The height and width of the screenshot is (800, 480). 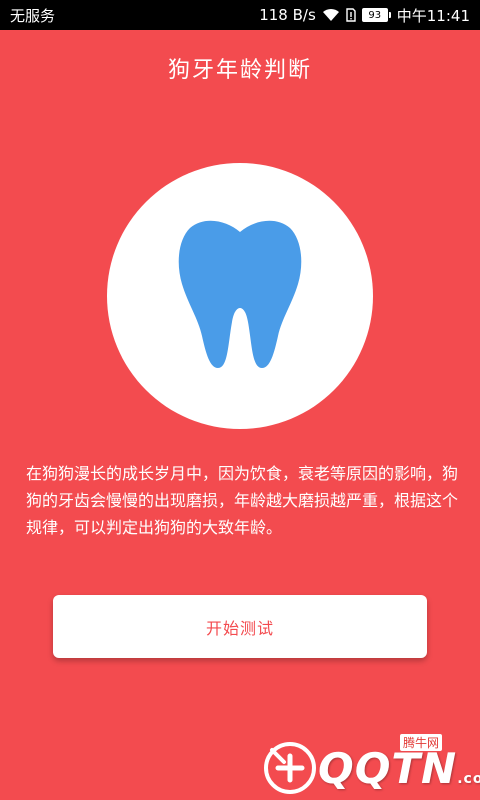 What do you see at coordinates (399, 768) in the screenshot?
I see `watermark-brand: QQTN.com` at bounding box center [399, 768].